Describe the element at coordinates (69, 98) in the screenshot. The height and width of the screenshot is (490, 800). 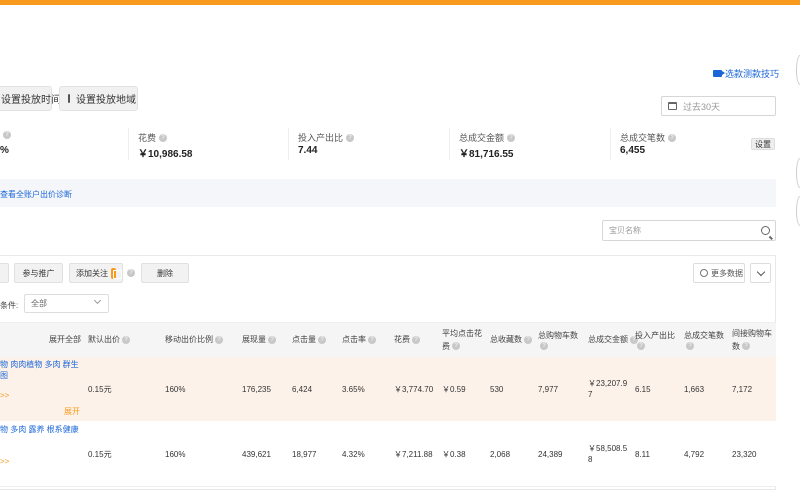
I see `region-icon` at that location.